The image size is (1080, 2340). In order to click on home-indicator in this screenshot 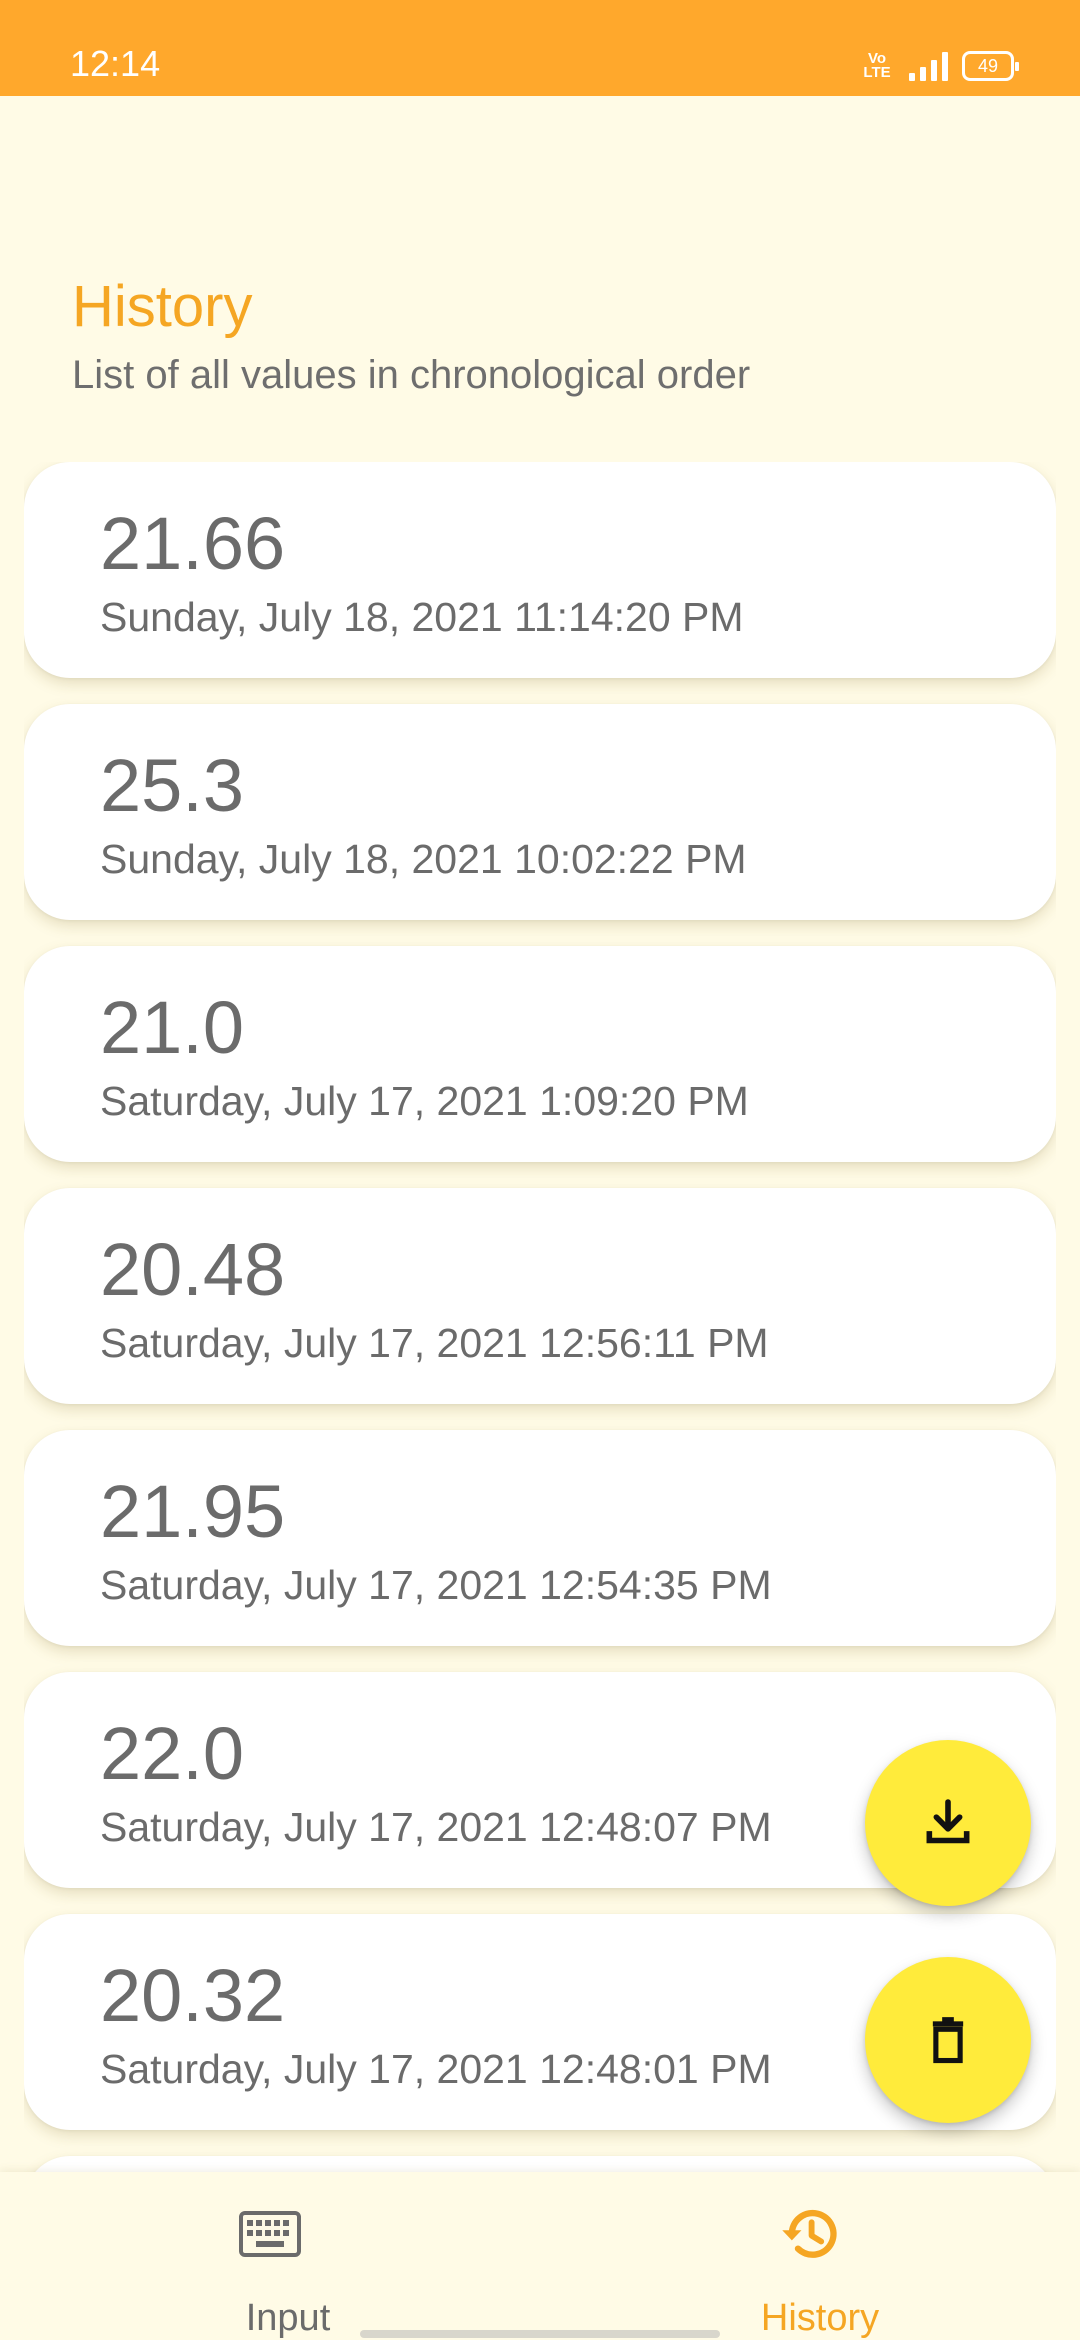, I will do `click(540, 2334)`.